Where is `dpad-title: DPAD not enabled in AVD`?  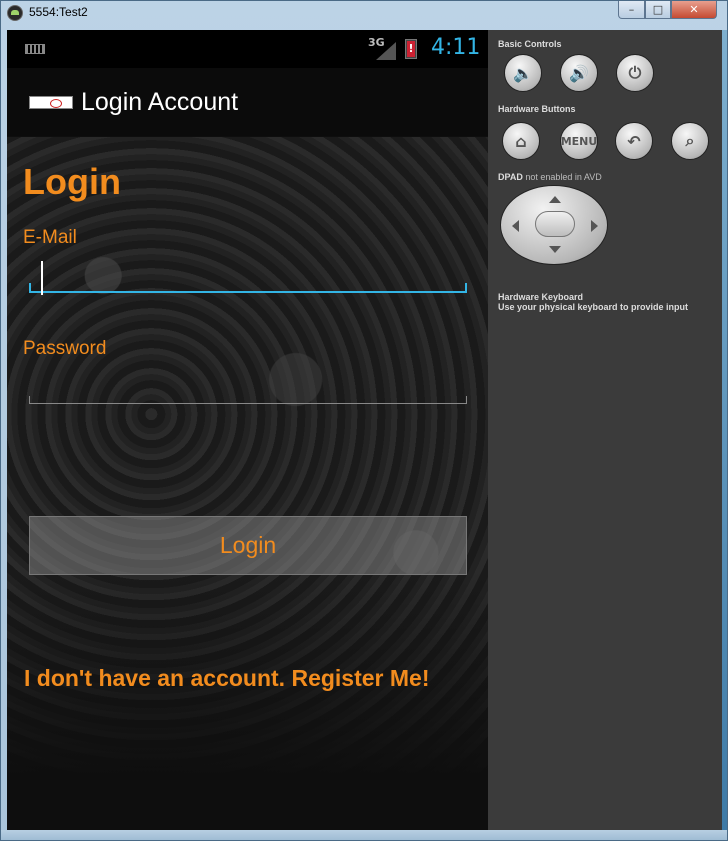 dpad-title: DPAD not enabled in AVD is located at coordinates (550, 177).